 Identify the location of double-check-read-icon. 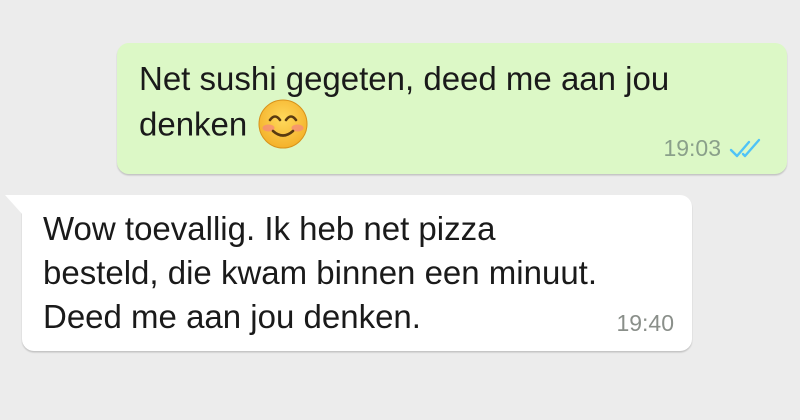
(745, 147).